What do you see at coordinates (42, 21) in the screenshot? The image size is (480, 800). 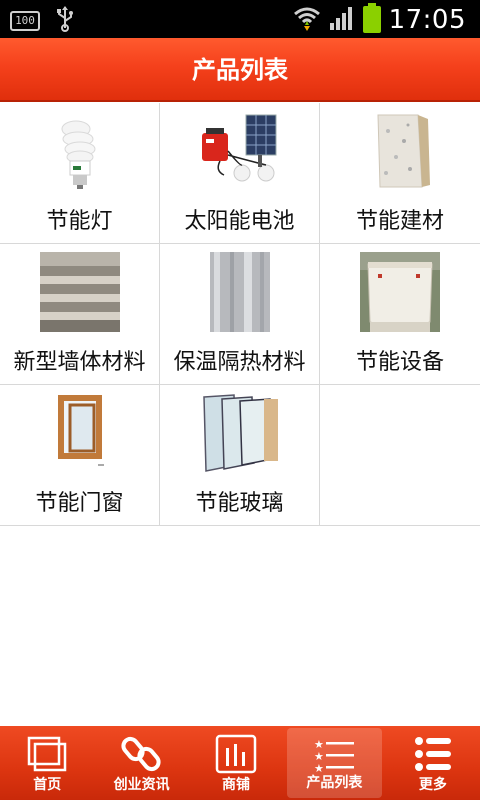 I see `status-left: 100` at bounding box center [42, 21].